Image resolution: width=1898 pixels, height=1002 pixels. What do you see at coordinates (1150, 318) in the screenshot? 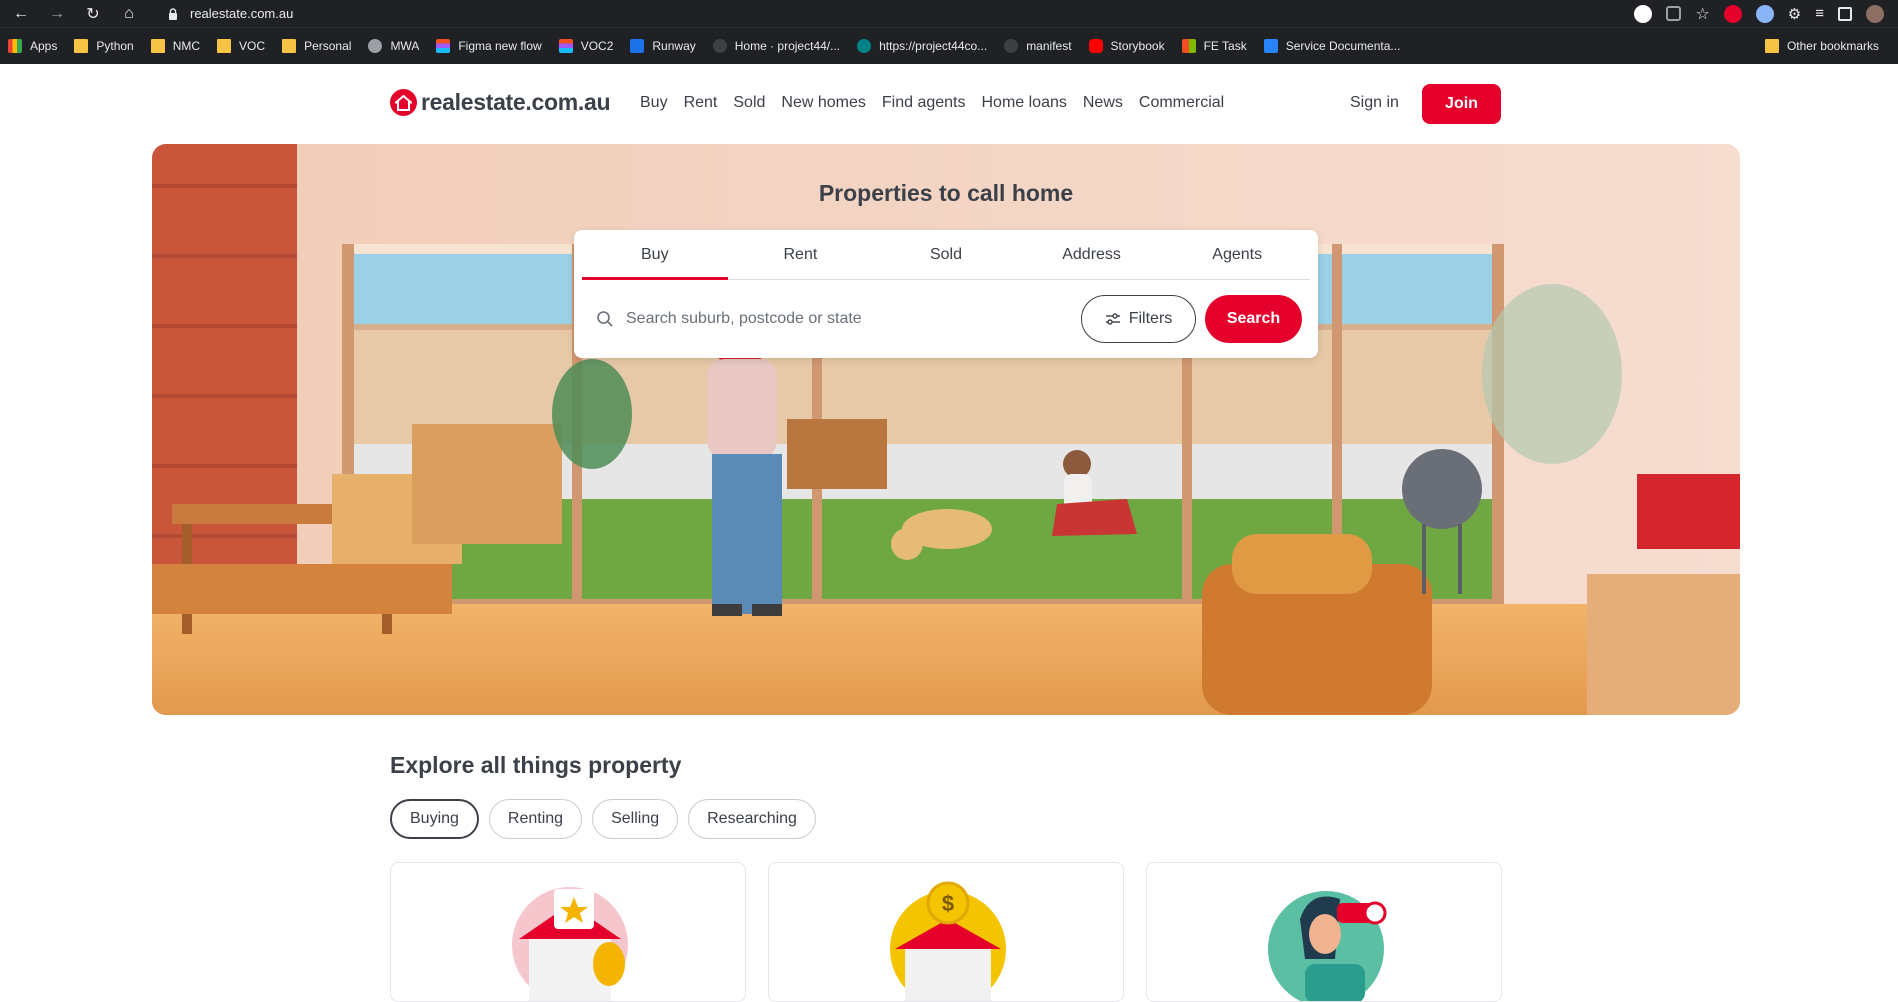
I see `filters-label: Filters` at bounding box center [1150, 318].